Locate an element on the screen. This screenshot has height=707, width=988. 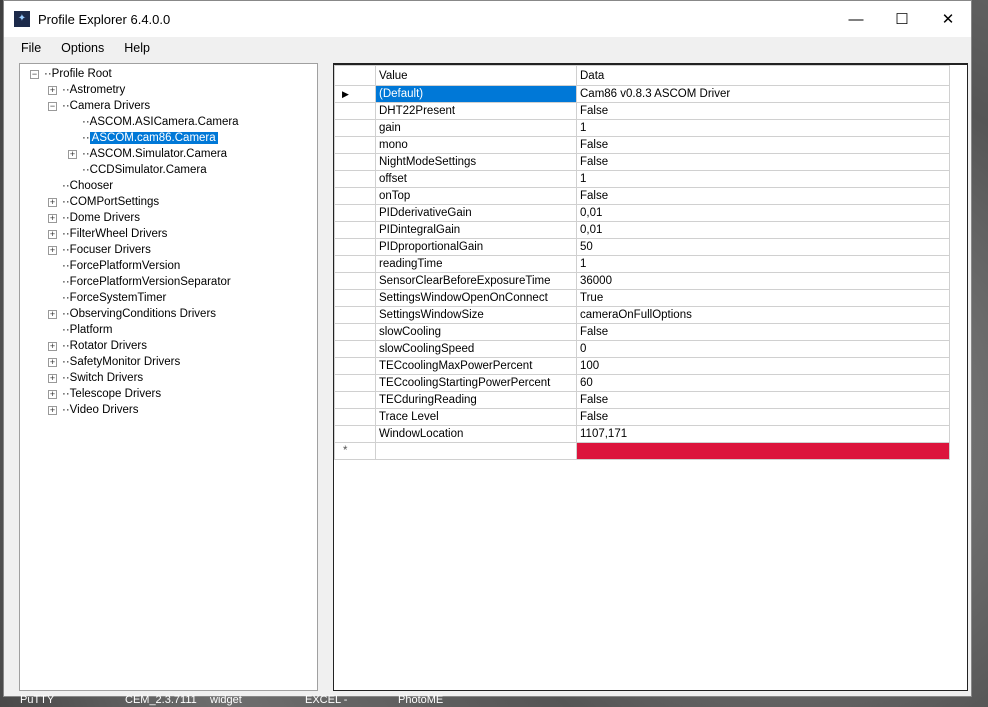
table-row: NightModeSettings False is located at coordinates (642, 162).